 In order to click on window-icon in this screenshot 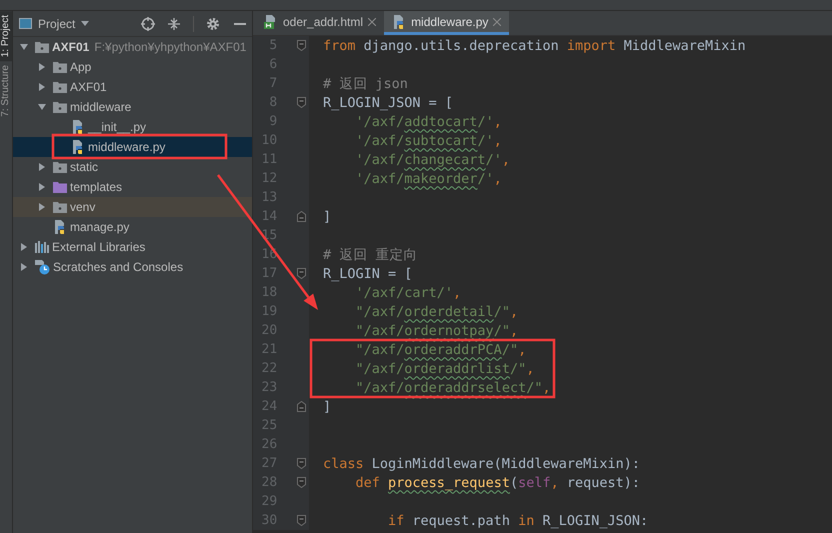, I will do `click(25, 23)`.